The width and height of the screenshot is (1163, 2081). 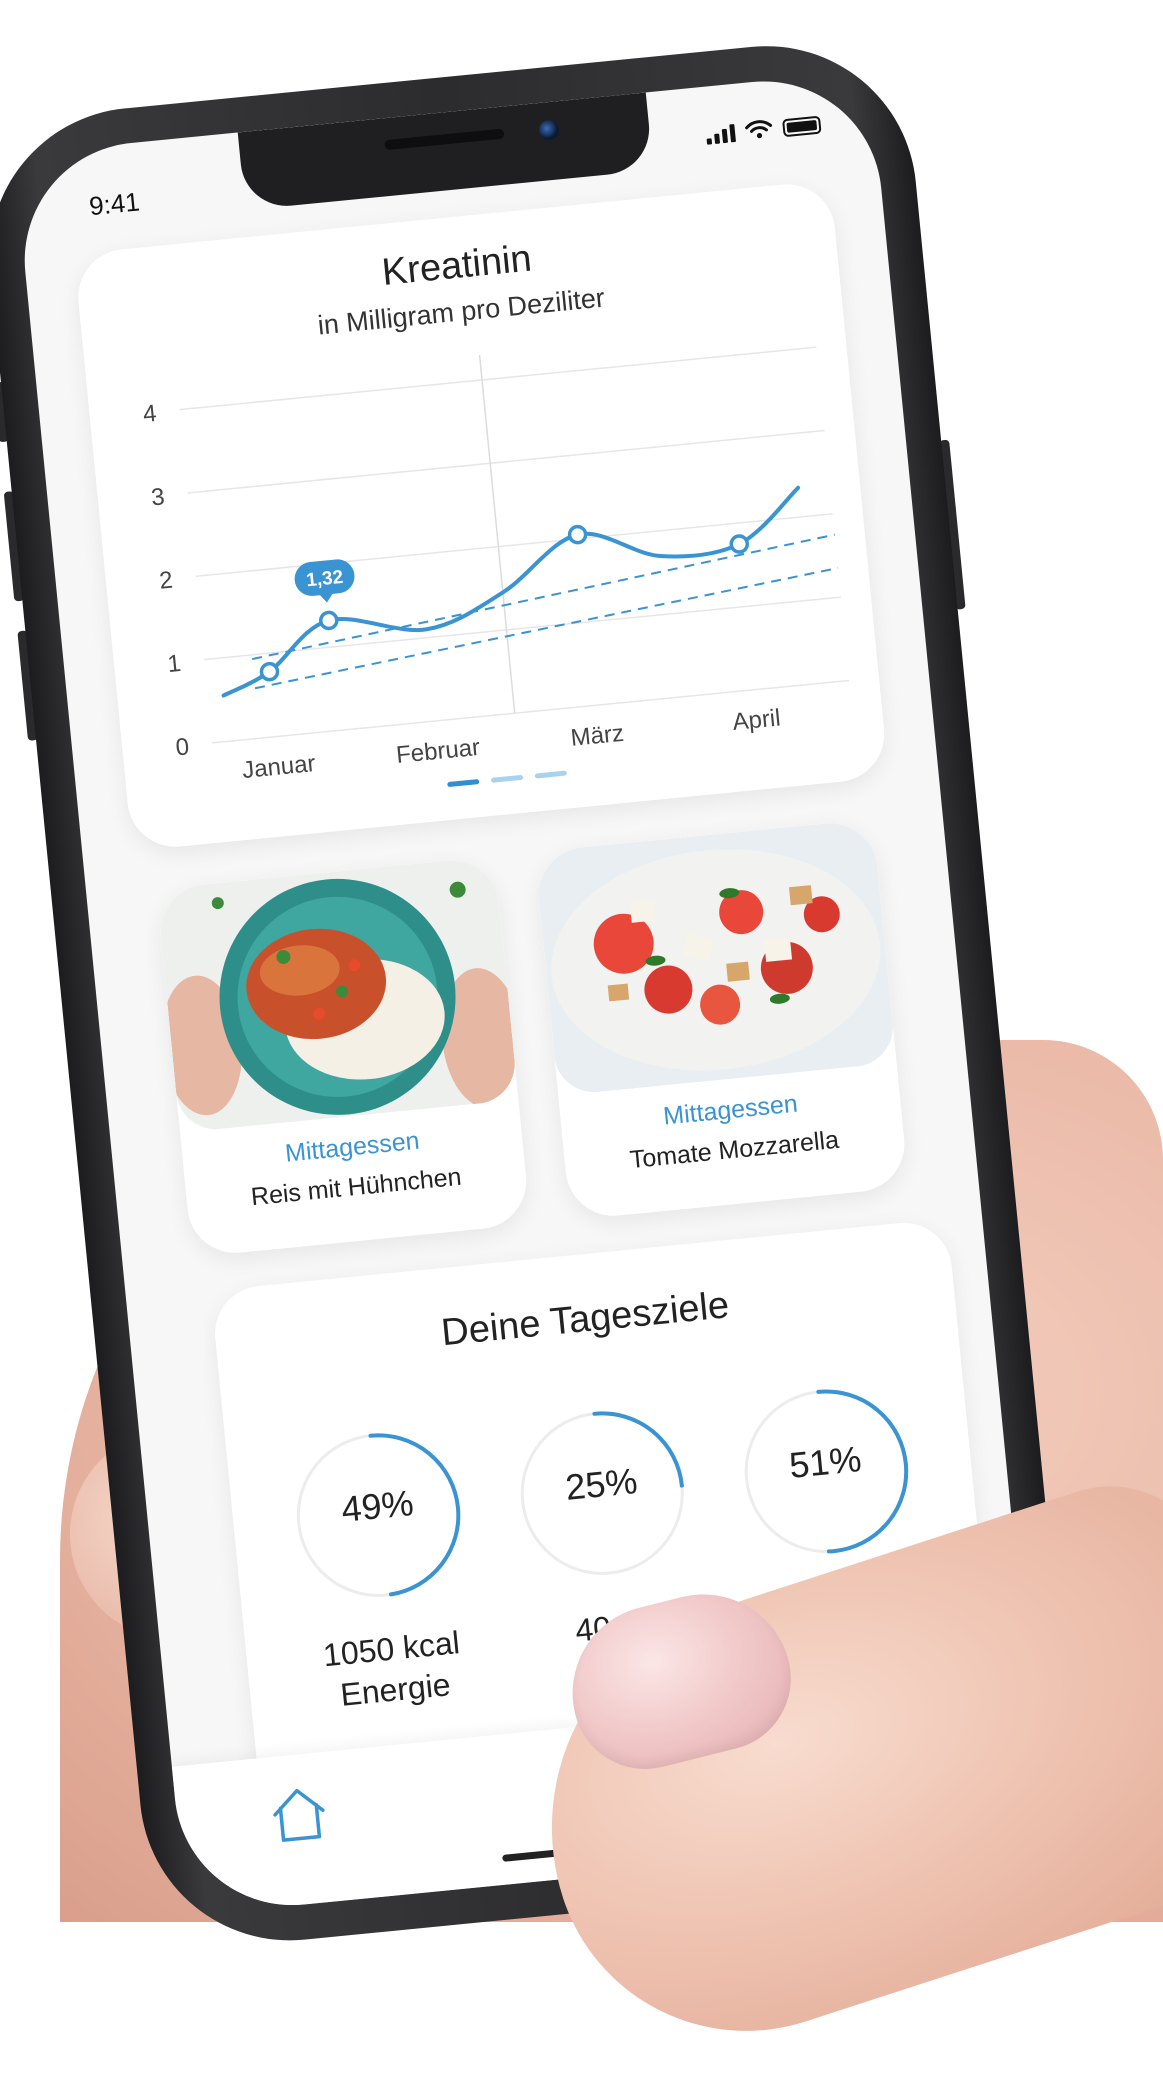 I want to click on x-tick-label: Februar, so click(x=438, y=751).